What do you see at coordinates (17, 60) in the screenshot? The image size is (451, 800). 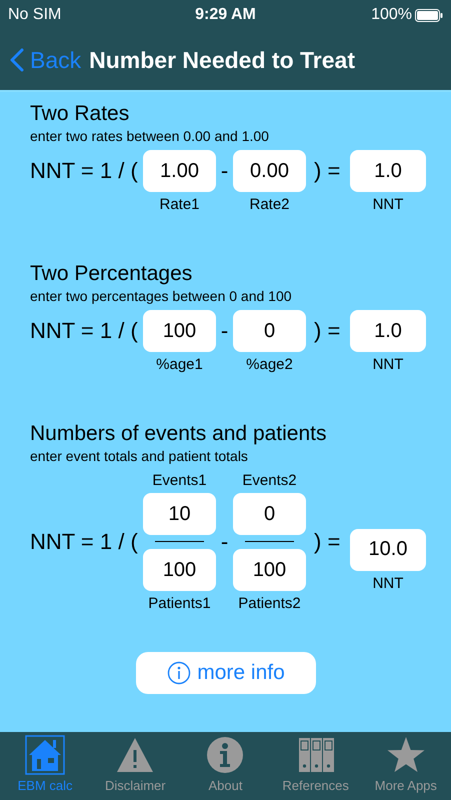 I see `chevron-left-icon` at bounding box center [17, 60].